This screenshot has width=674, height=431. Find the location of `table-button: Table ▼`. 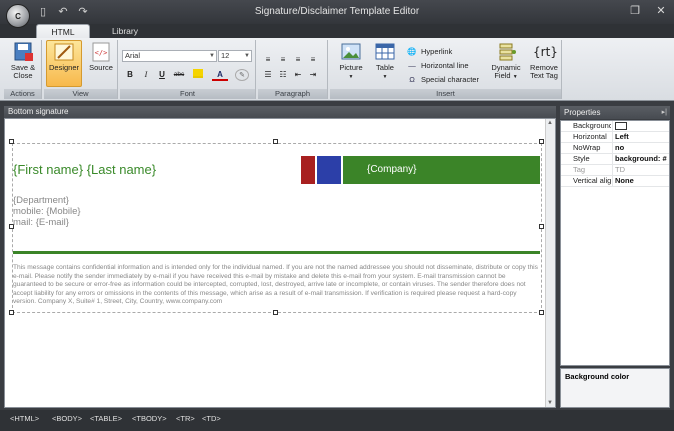

table-button: Table ▼ is located at coordinates (385, 64).